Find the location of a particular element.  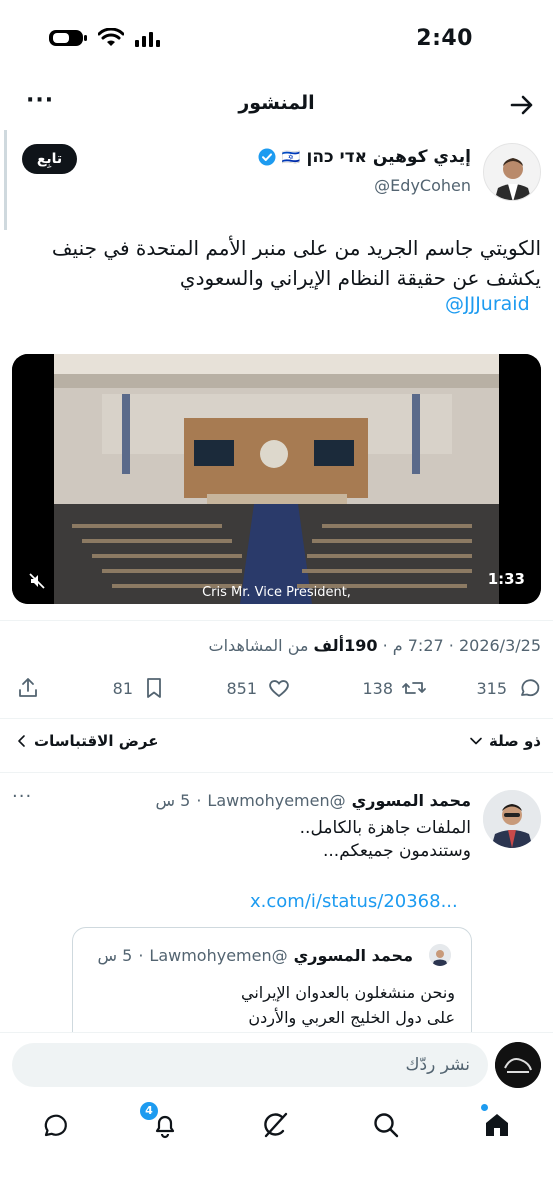

view-quotes-link: عرض الاقتباسات is located at coordinates (87, 741).